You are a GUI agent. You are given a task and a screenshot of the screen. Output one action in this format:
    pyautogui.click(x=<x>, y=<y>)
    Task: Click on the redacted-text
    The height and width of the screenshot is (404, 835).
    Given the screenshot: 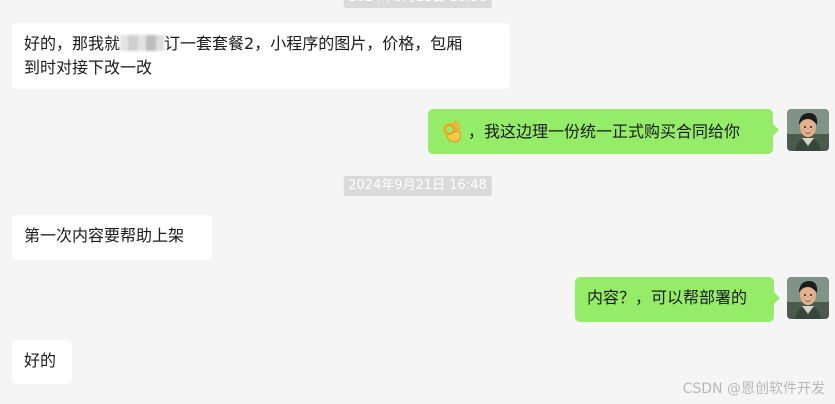 What is the action you would take?
    pyautogui.click(x=142, y=43)
    